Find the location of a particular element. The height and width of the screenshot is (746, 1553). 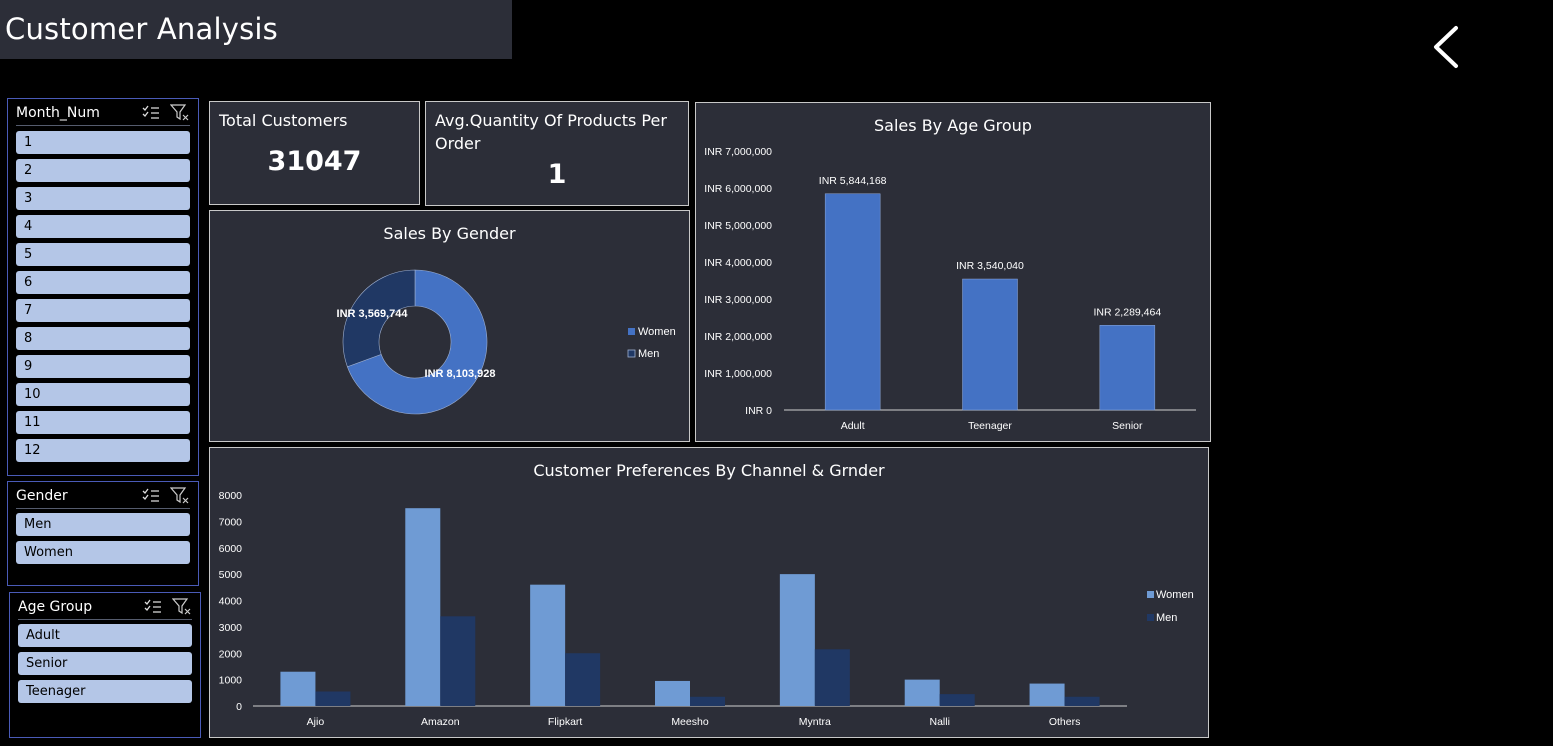

bar-senior is located at coordinates (1127, 368).